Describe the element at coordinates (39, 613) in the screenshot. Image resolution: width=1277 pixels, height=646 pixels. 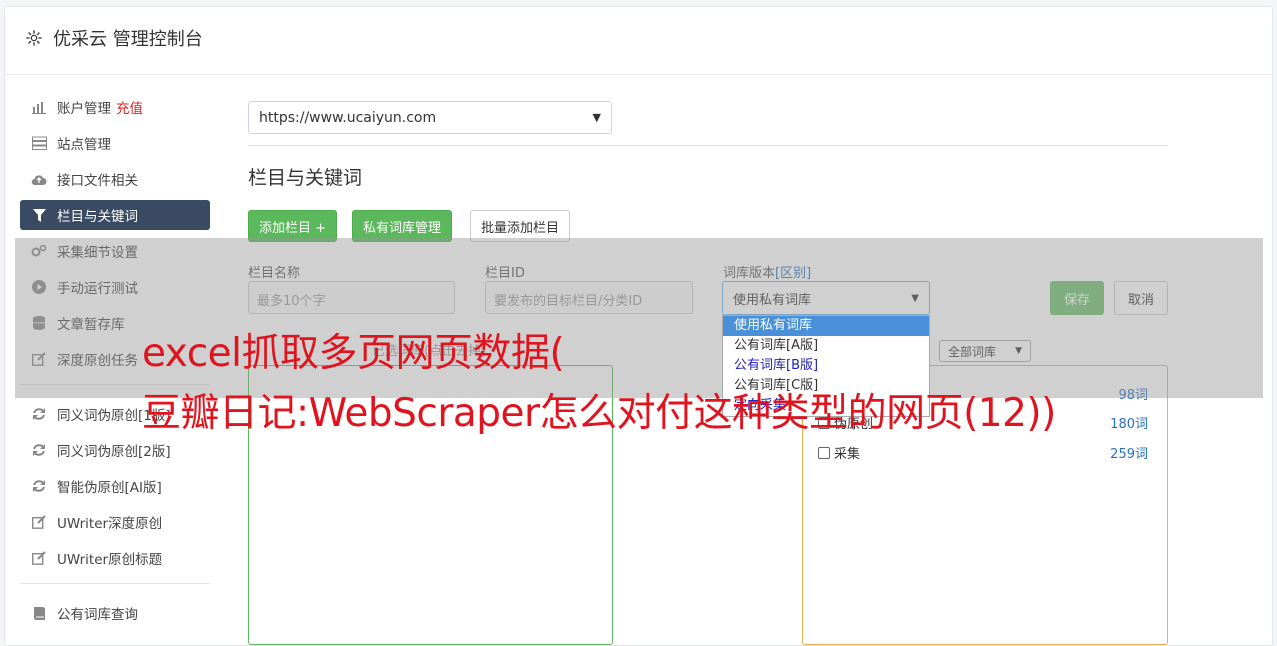
I see `book-icon` at that location.